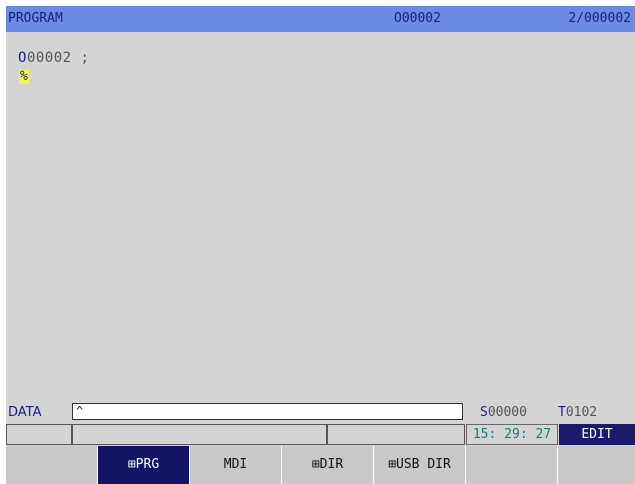 This screenshot has width=635, height=484. What do you see at coordinates (58, 58) in the screenshot?
I see `program-line-rest: 00002 ;` at bounding box center [58, 58].